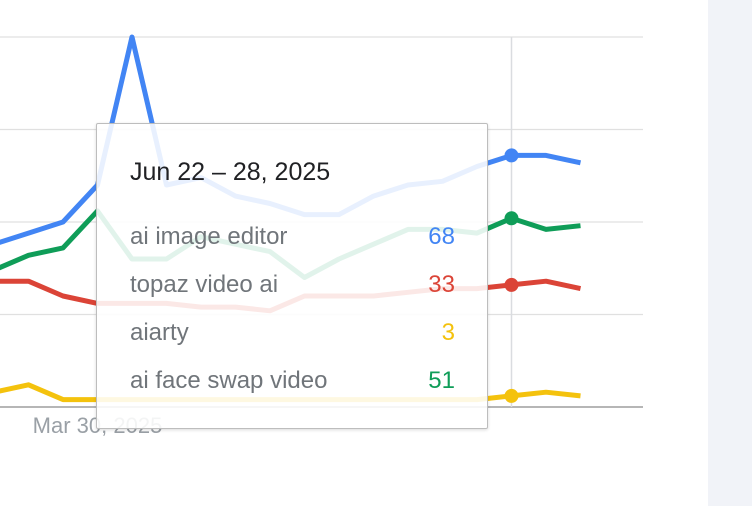 Image resolution: width=752 pixels, height=506 pixels. Describe the element at coordinates (448, 332) in the screenshot. I see `tooltip-value: 3` at that location.